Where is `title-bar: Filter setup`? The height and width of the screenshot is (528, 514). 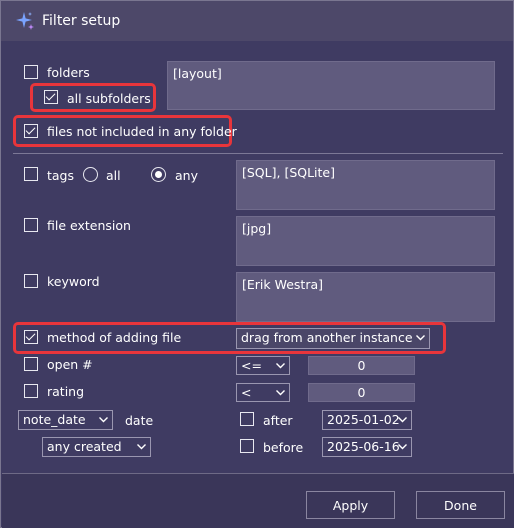
title-bar: Filter setup is located at coordinates (257, 21).